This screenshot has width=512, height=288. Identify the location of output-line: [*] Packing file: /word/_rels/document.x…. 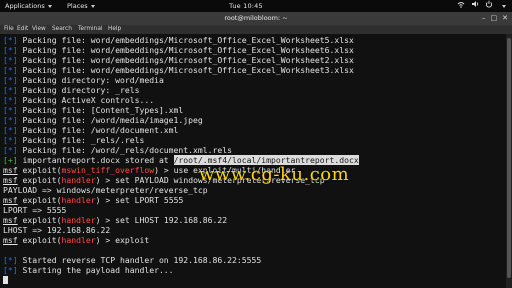
(118, 150).